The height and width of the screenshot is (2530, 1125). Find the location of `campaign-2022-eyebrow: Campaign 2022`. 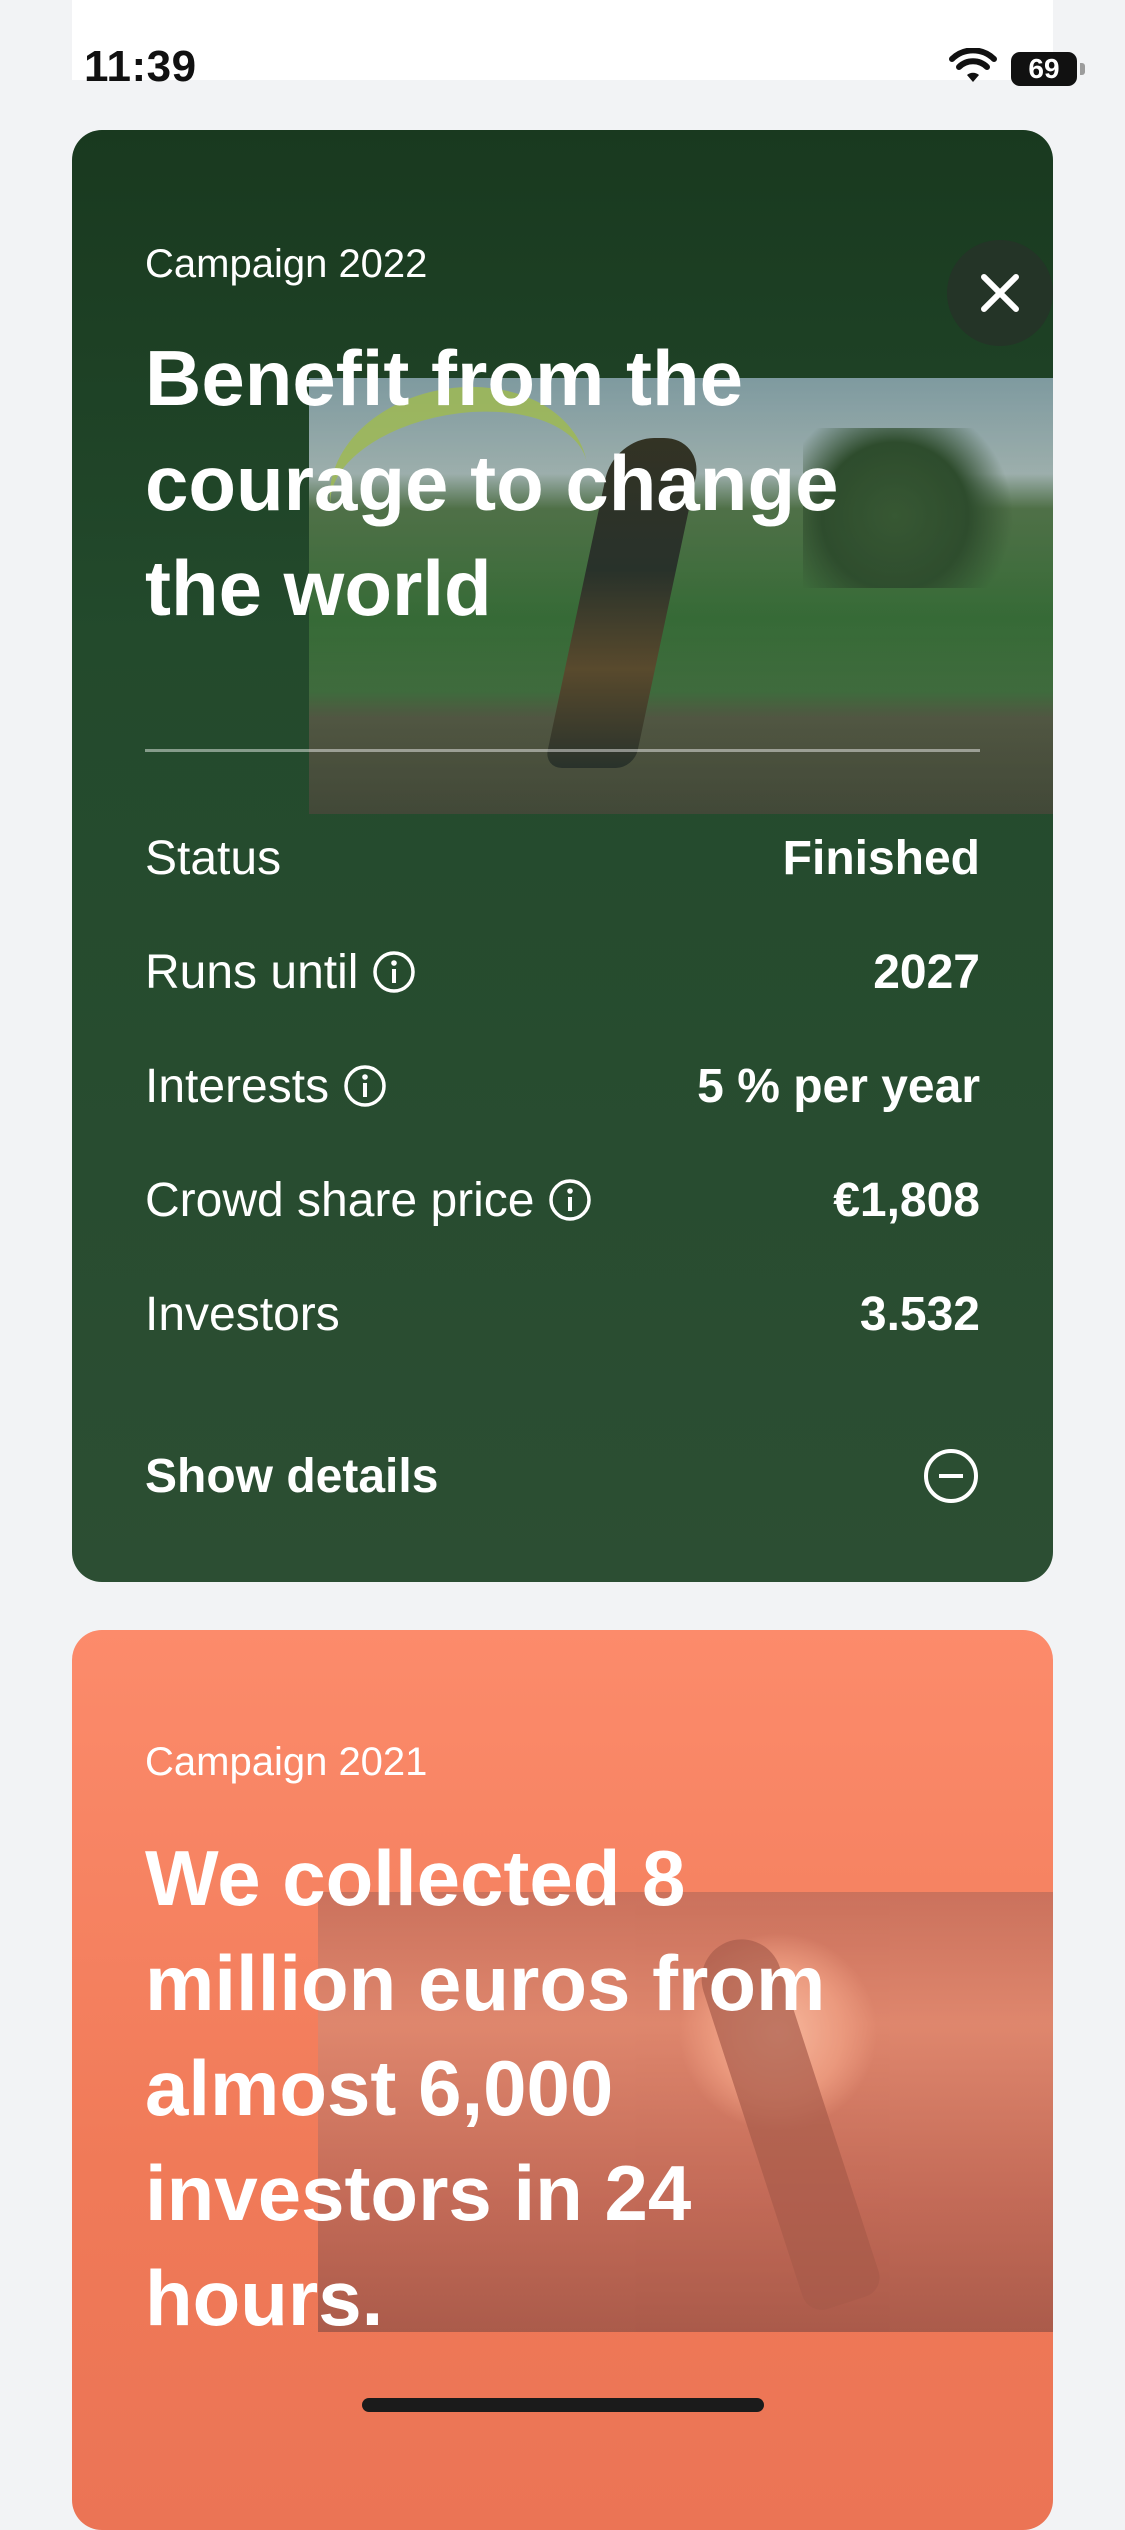

campaign-2022-eyebrow: Campaign 2022 is located at coordinates (286, 264).